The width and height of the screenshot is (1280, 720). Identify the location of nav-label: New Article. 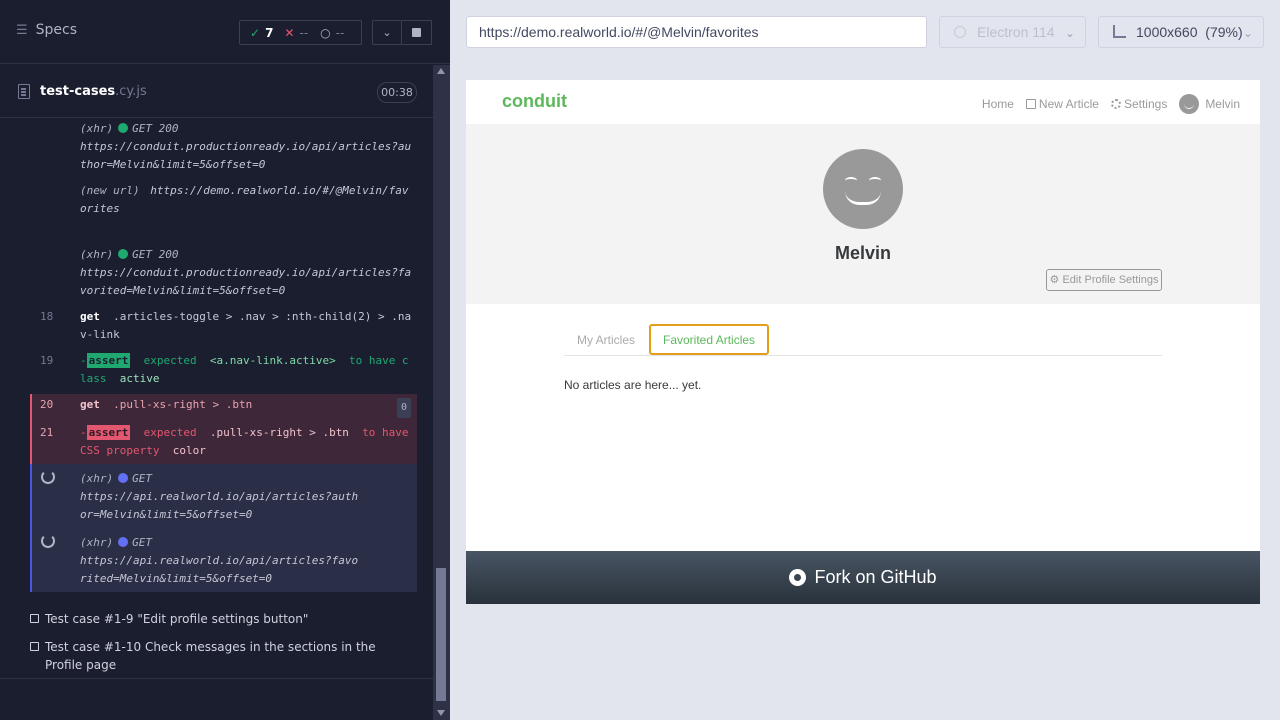
(1068, 104).